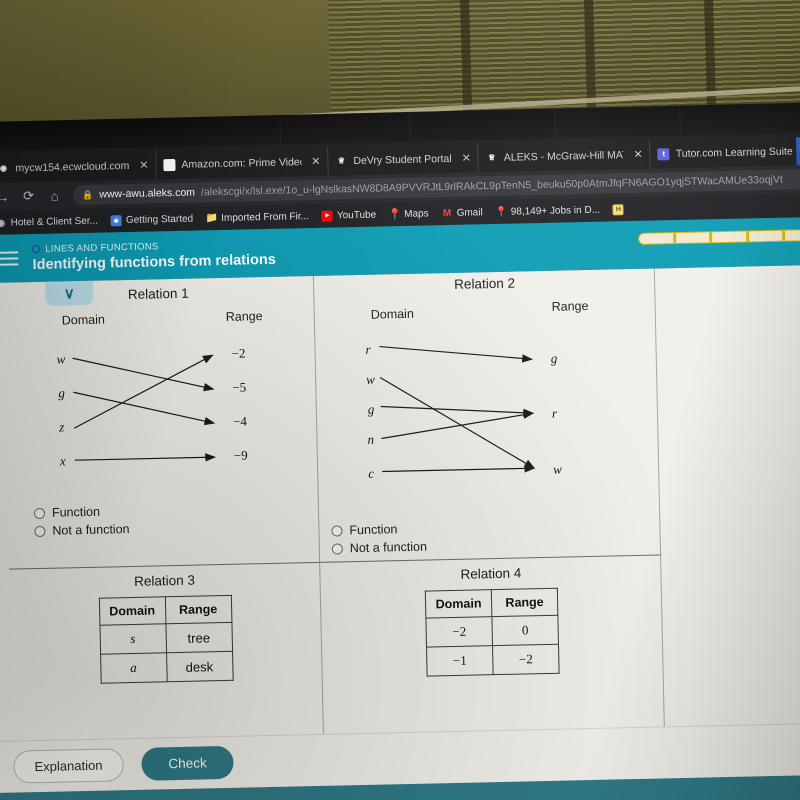 The image size is (800, 800). I want to click on bookmark-label: Getting Started, so click(159, 219).